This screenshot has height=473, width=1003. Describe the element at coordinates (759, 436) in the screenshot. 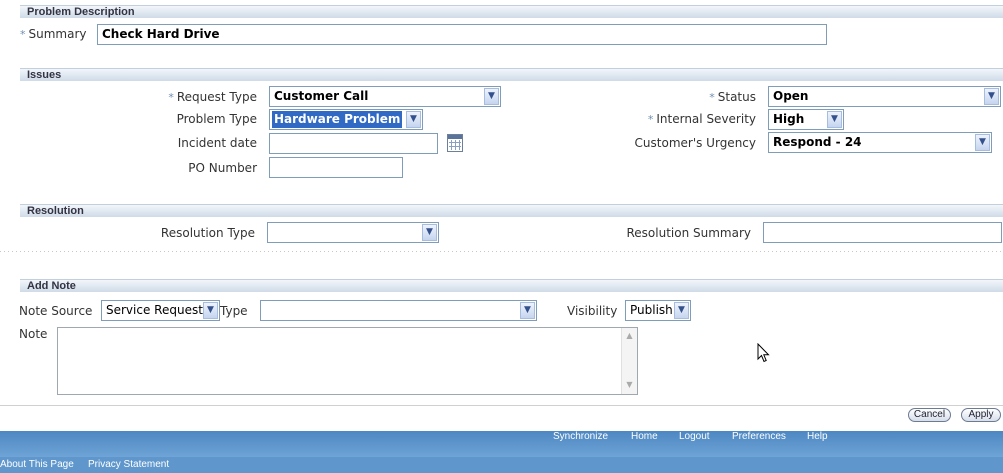

I see `footer-link-preferences: Preferences` at that location.